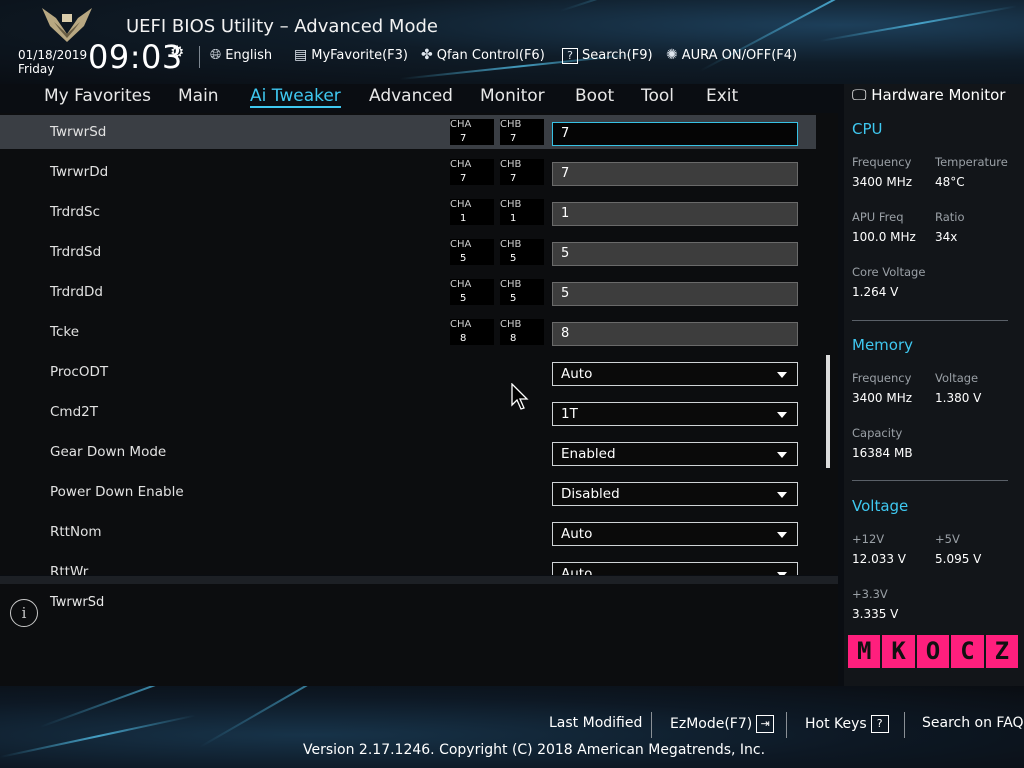 The image size is (1024, 768). I want to click on cha-value: CHA 1, so click(472, 212).